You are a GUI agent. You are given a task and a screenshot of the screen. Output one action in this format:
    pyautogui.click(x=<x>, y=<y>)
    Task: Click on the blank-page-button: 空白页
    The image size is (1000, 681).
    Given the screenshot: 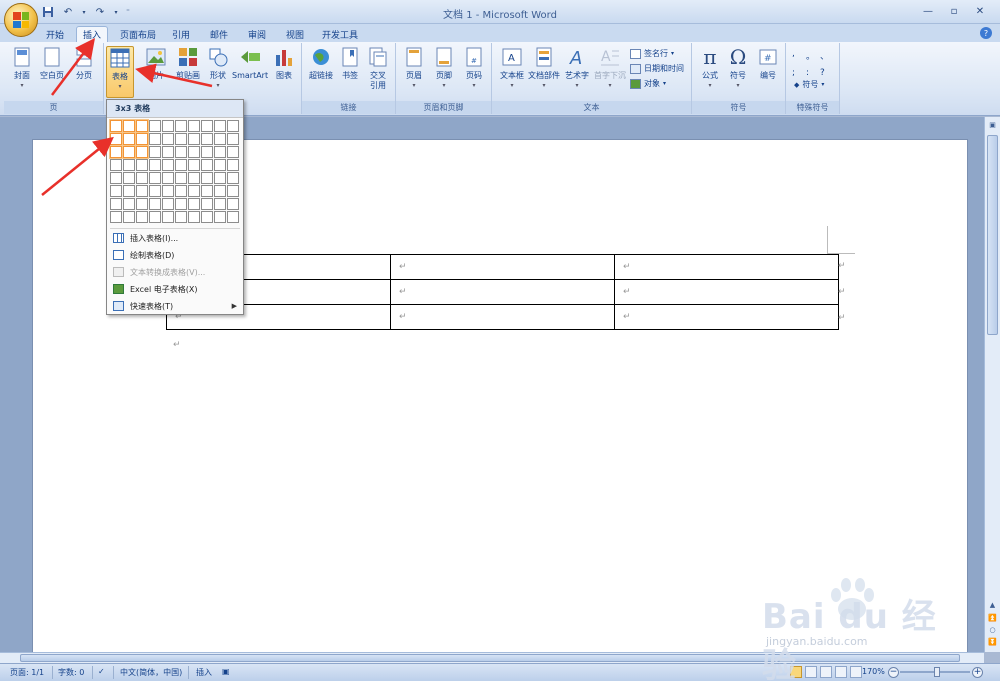 What is the action you would take?
    pyautogui.click(x=52, y=63)
    